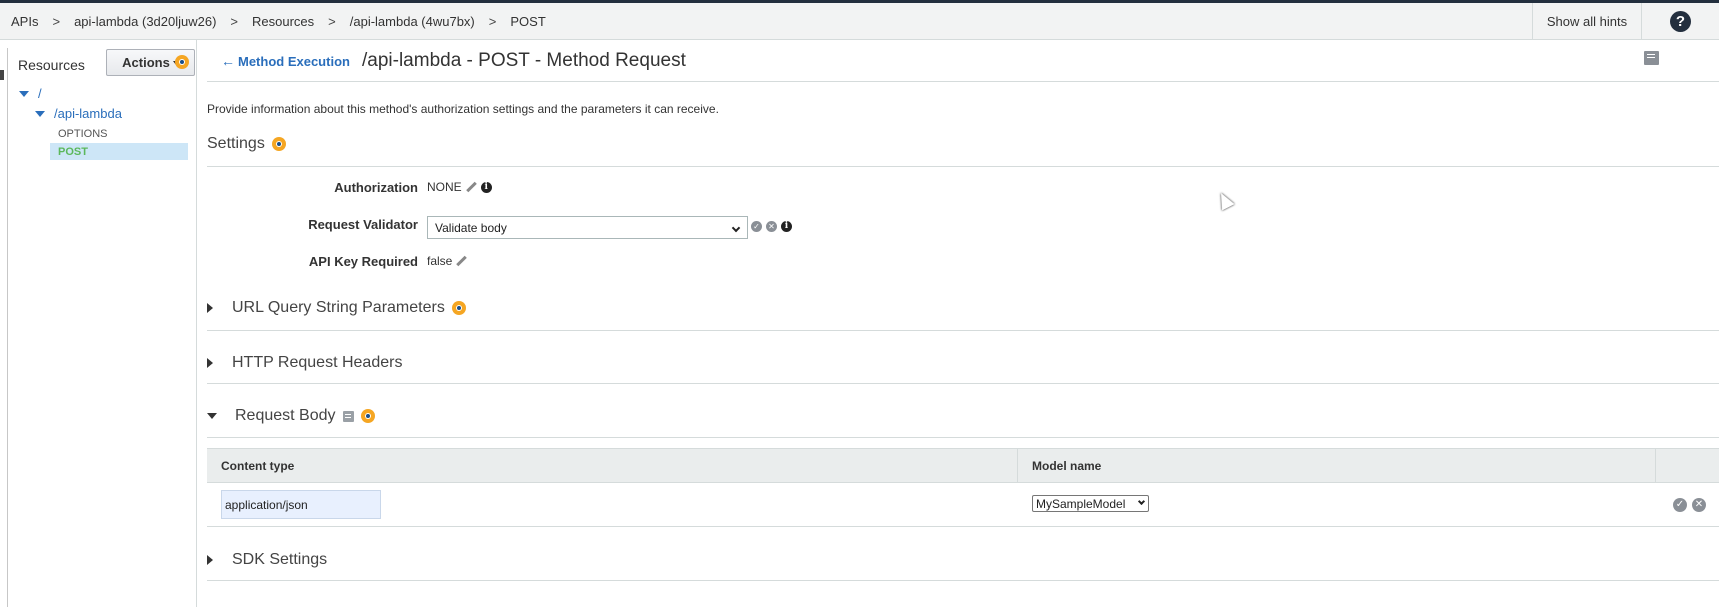 Image resolution: width=1719 pixels, height=607 pixels. What do you see at coordinates (528, 21) in the screenshot?
I see `breadcrumb-method: POST` at bounding box center [528, 21].